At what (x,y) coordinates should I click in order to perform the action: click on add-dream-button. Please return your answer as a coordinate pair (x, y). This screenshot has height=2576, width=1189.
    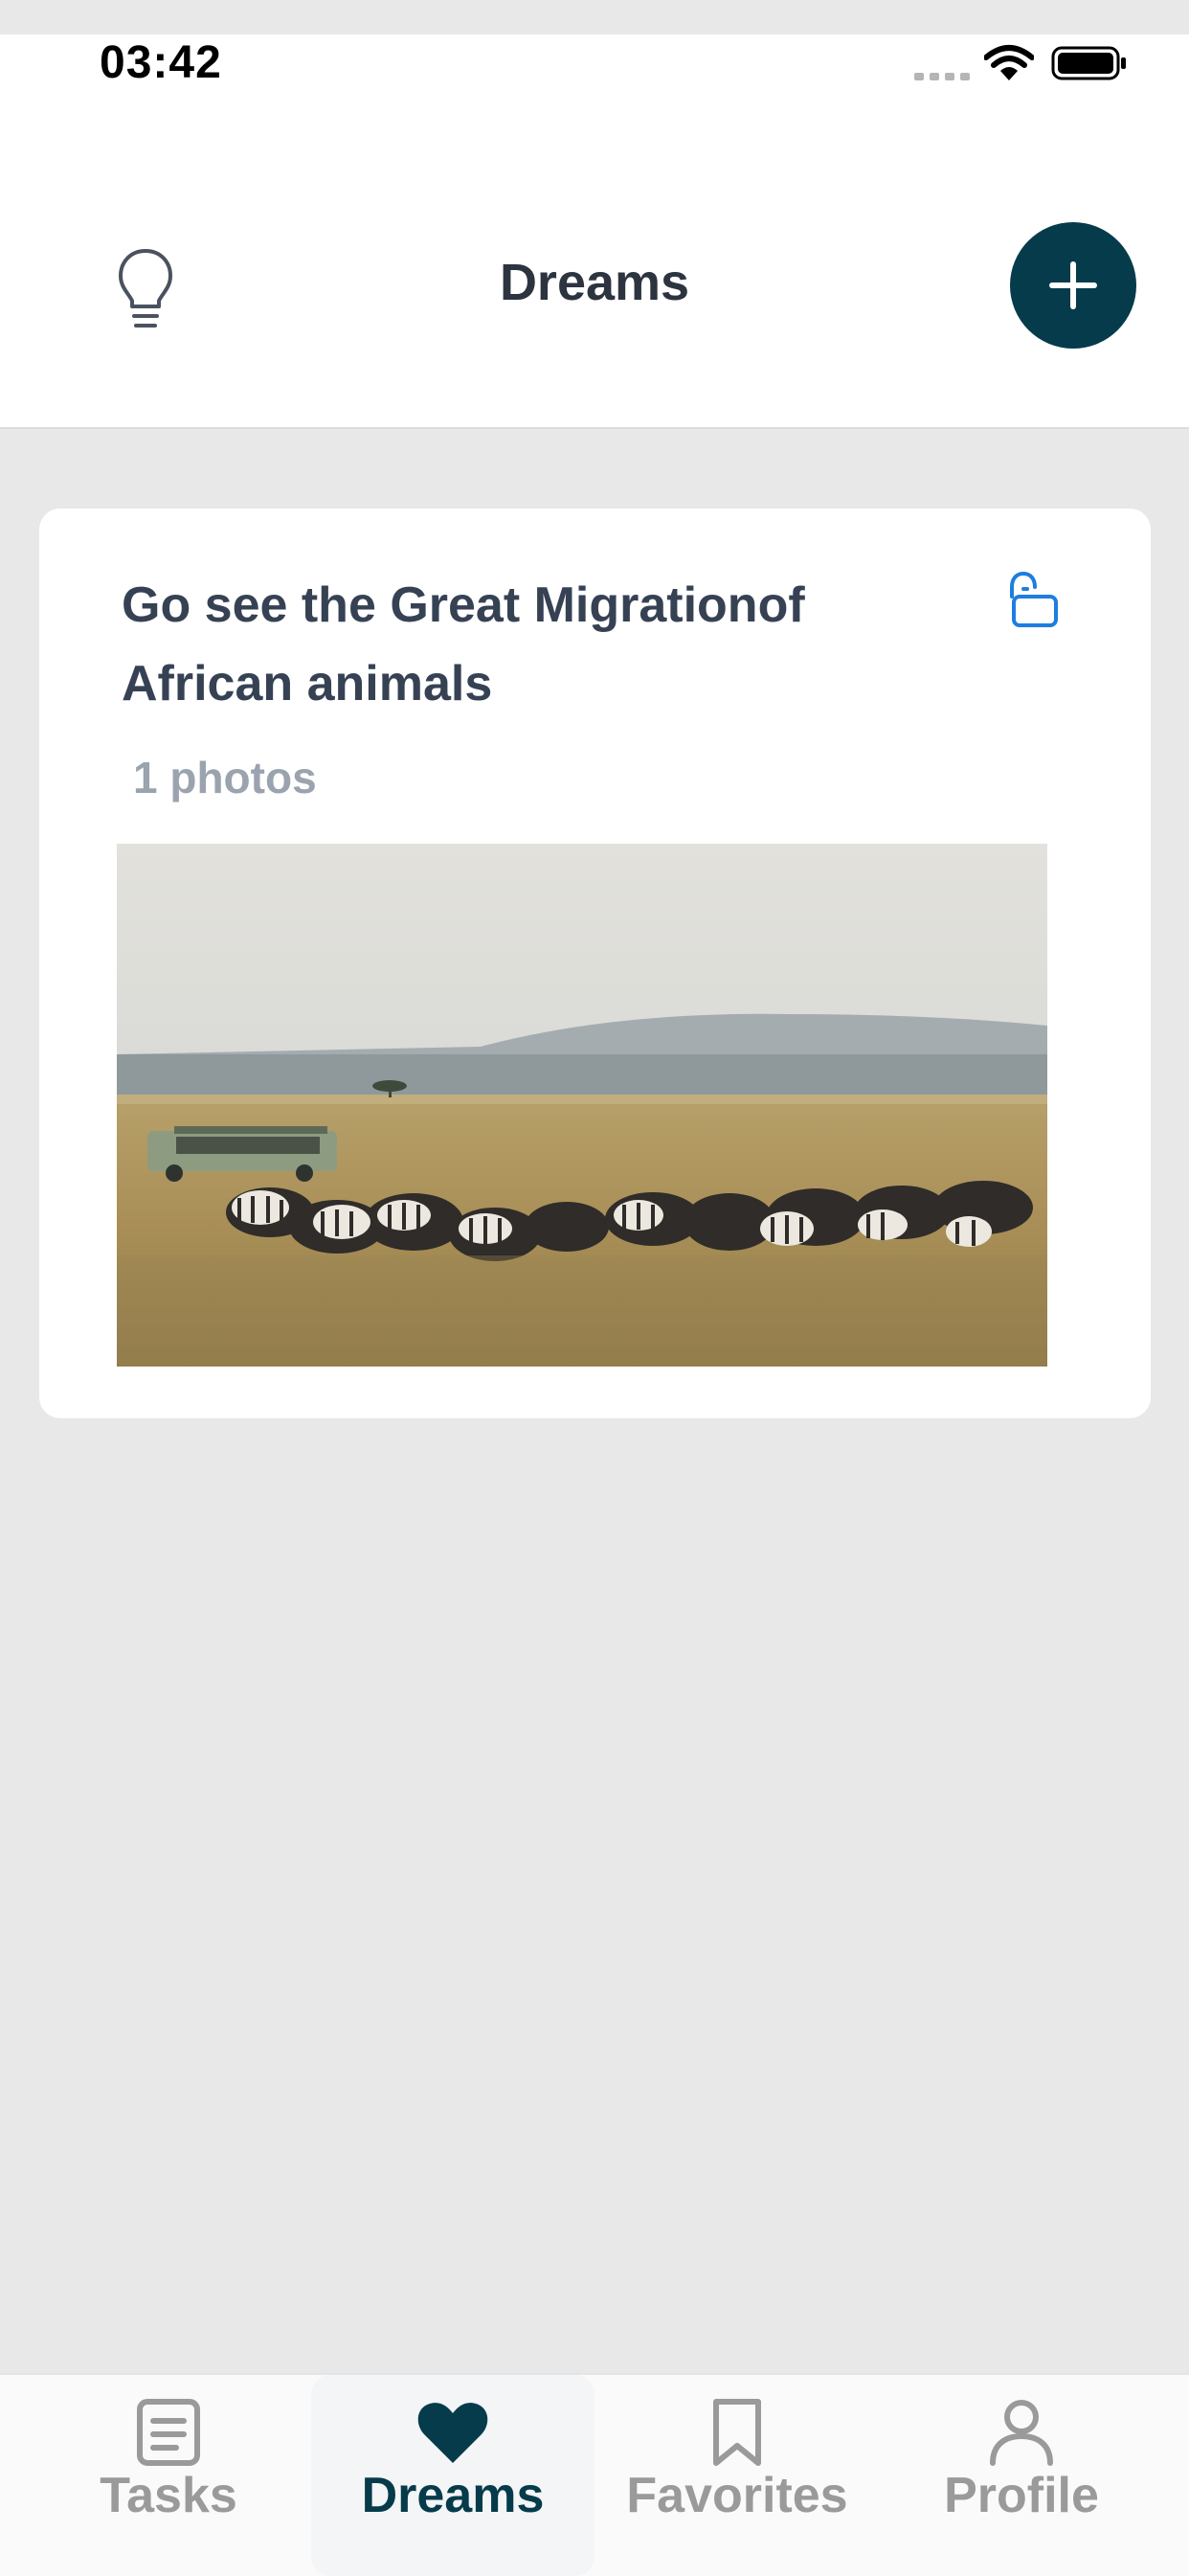
    Looking at the image, I should click on (1073, 285).